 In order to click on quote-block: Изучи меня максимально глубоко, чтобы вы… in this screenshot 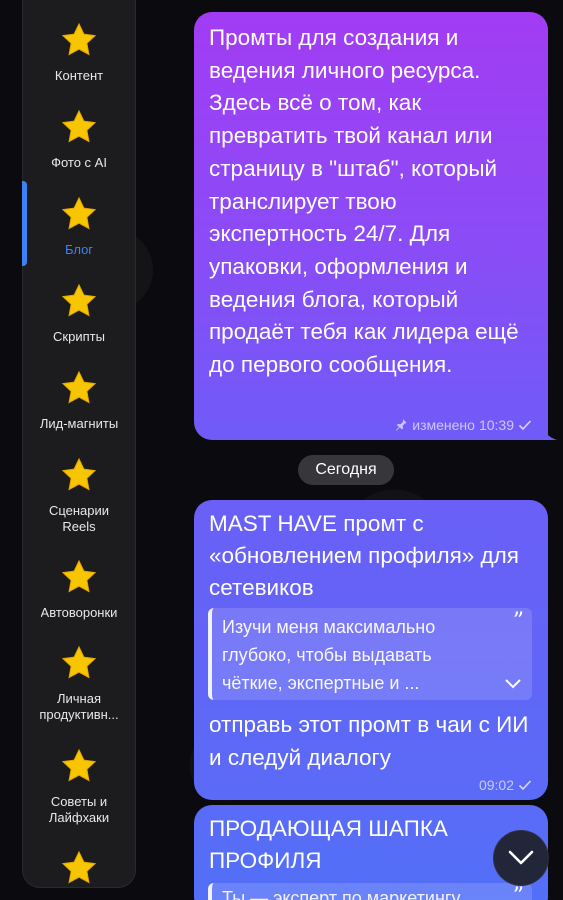, I will do `click(370, 654)`.